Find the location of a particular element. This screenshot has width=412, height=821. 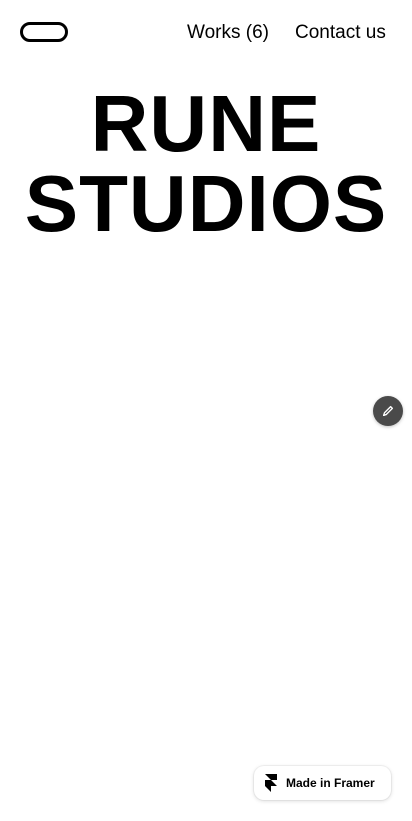

made-in-framer-badge: Made in Framer is located at coordinates (322, 783).